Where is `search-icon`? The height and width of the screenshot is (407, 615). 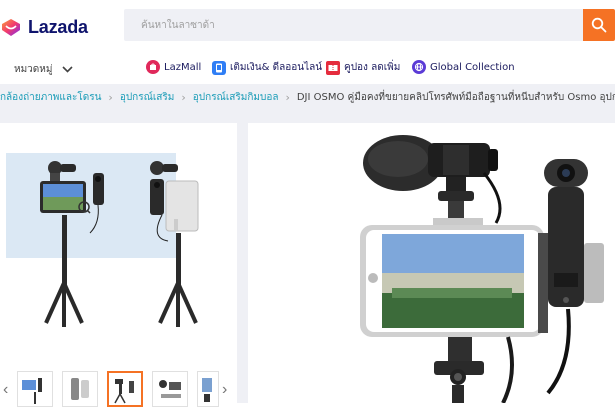
search-icon is located at coordinates (599, 25).